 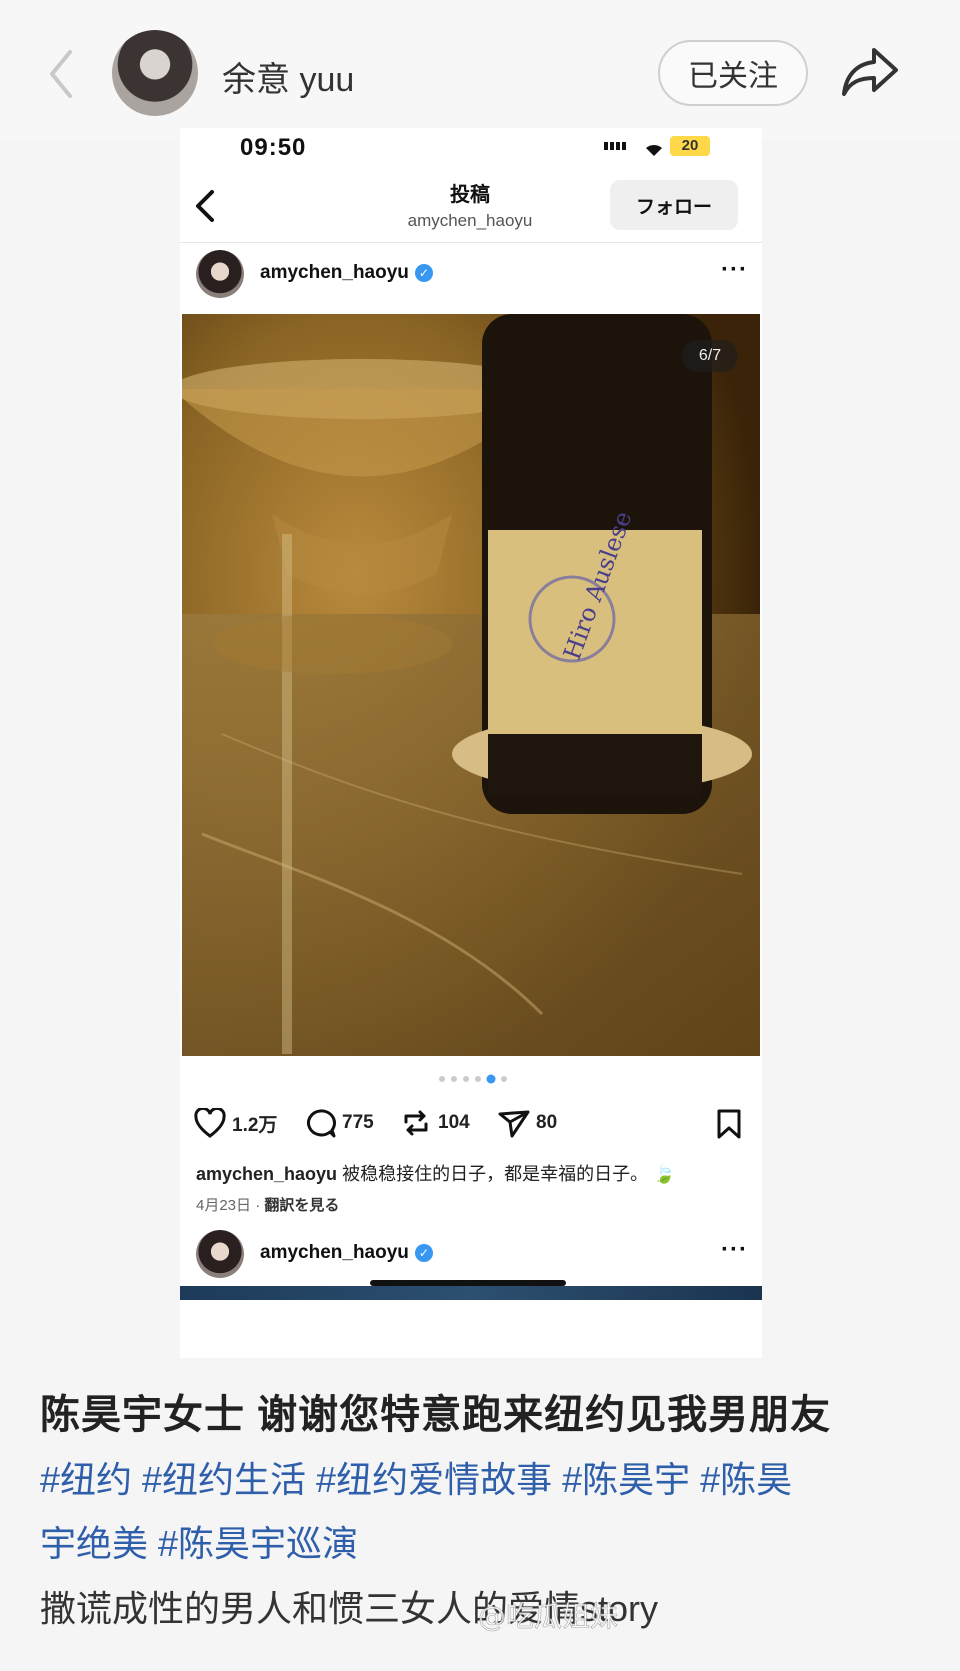 What do you see at coordinates (334, 272) in the screenshot?
I see `post-username-text: amychen_haoyu` at bounding box center [334, 272].